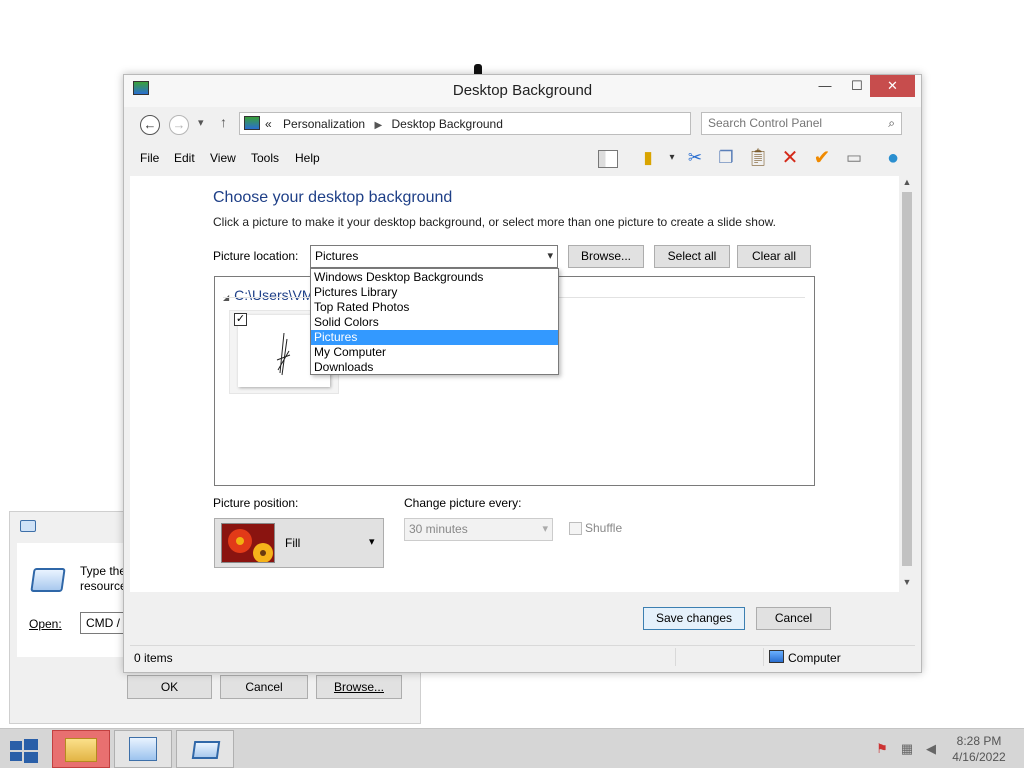  Describe the element at coordinates (434, 256) in the screenshot. I see `picture-location-select: Pictures ▾` at that location.